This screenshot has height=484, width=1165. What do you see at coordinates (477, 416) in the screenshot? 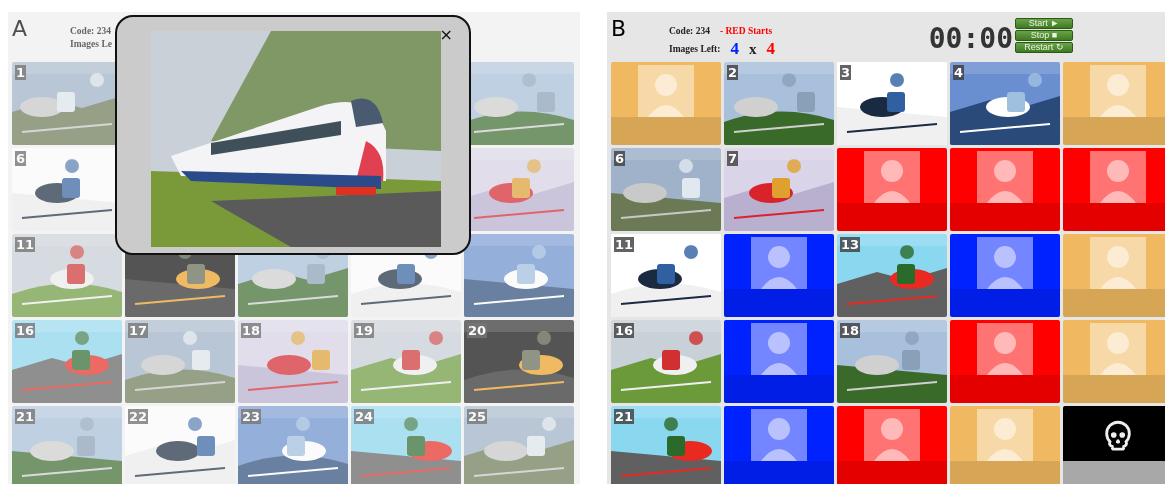
I see `tile-number: 25` at bounding box center [477, 416].